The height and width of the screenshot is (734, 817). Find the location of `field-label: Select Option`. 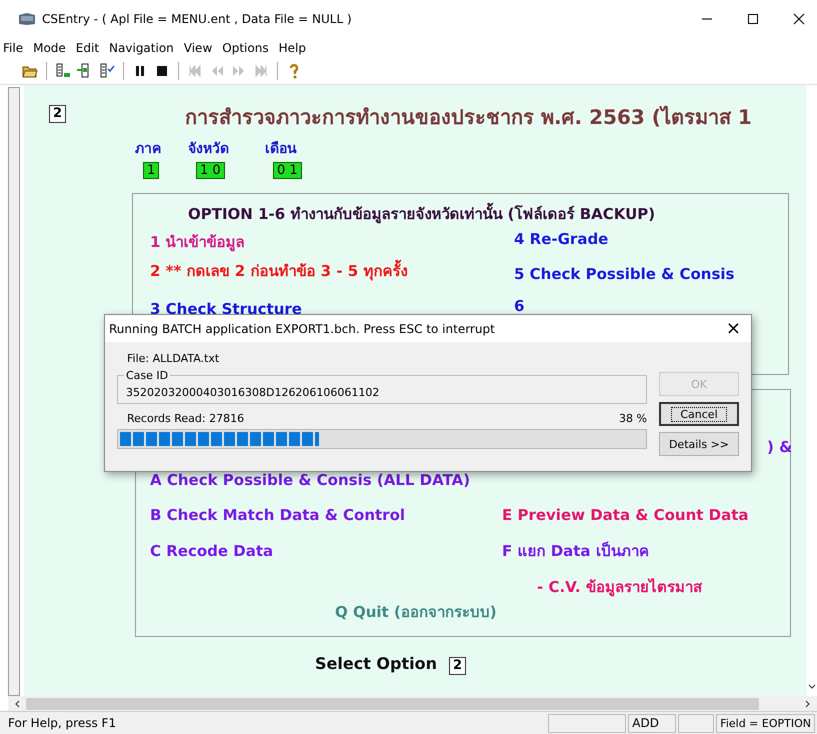

field-label: Select Option is located at coordinates (376, 663).